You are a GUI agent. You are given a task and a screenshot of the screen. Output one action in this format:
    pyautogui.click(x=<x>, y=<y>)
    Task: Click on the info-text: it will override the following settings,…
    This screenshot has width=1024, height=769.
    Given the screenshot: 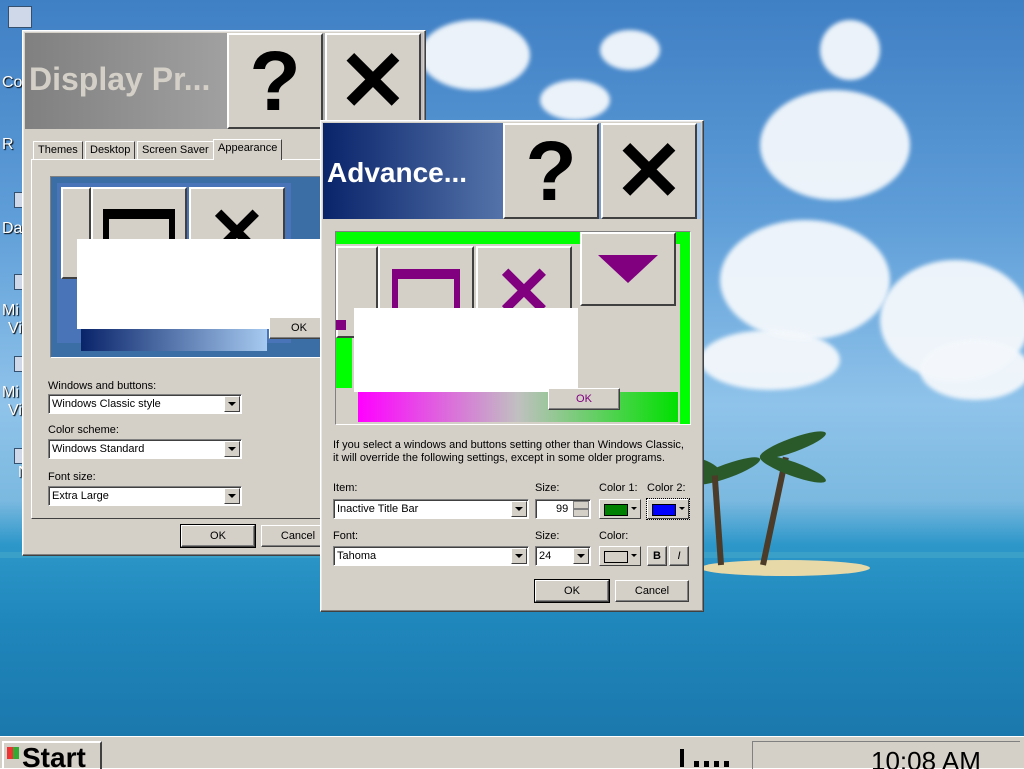 What is the action you would take?
    pyautogui.click(x=499, y=458)
    